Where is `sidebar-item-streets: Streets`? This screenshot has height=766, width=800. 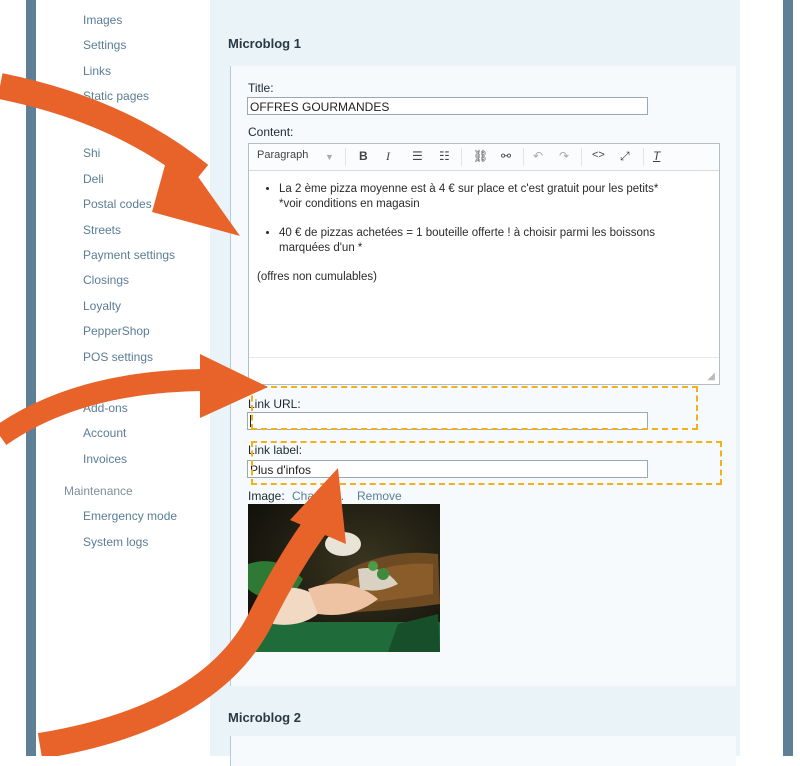 sidebar-item-streets: Streets is located at coordinates (102, 230).